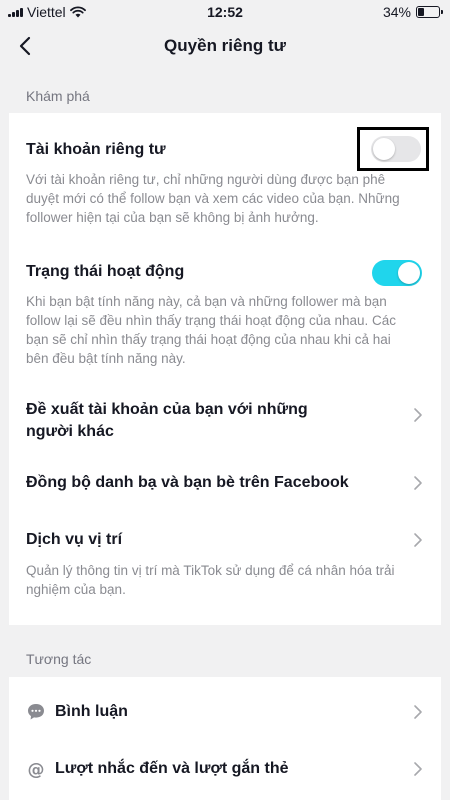  Describe the element at coordinates (58, 96) in the screenshot. I see `section-label-discover: Khám phá` at that location.